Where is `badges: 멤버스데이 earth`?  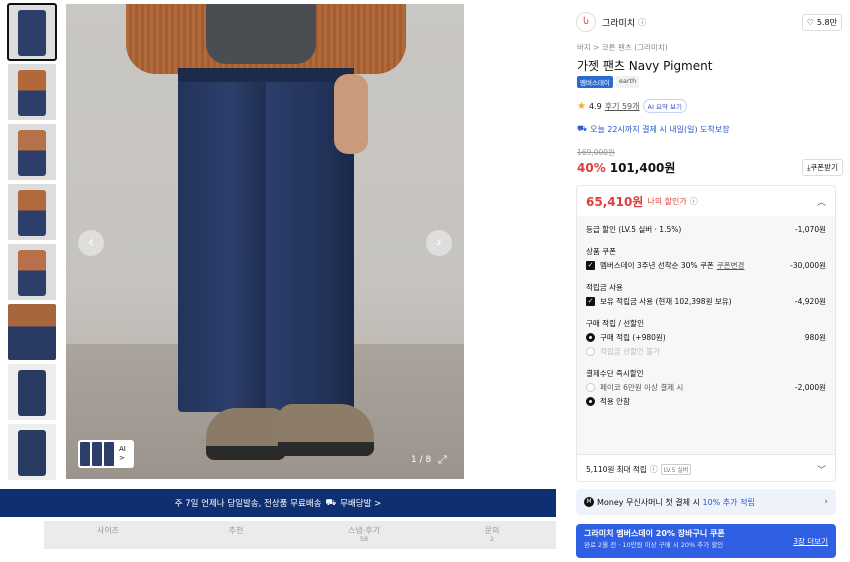
badges: 멤버스데이 earth is located at coordinates (608, 82).